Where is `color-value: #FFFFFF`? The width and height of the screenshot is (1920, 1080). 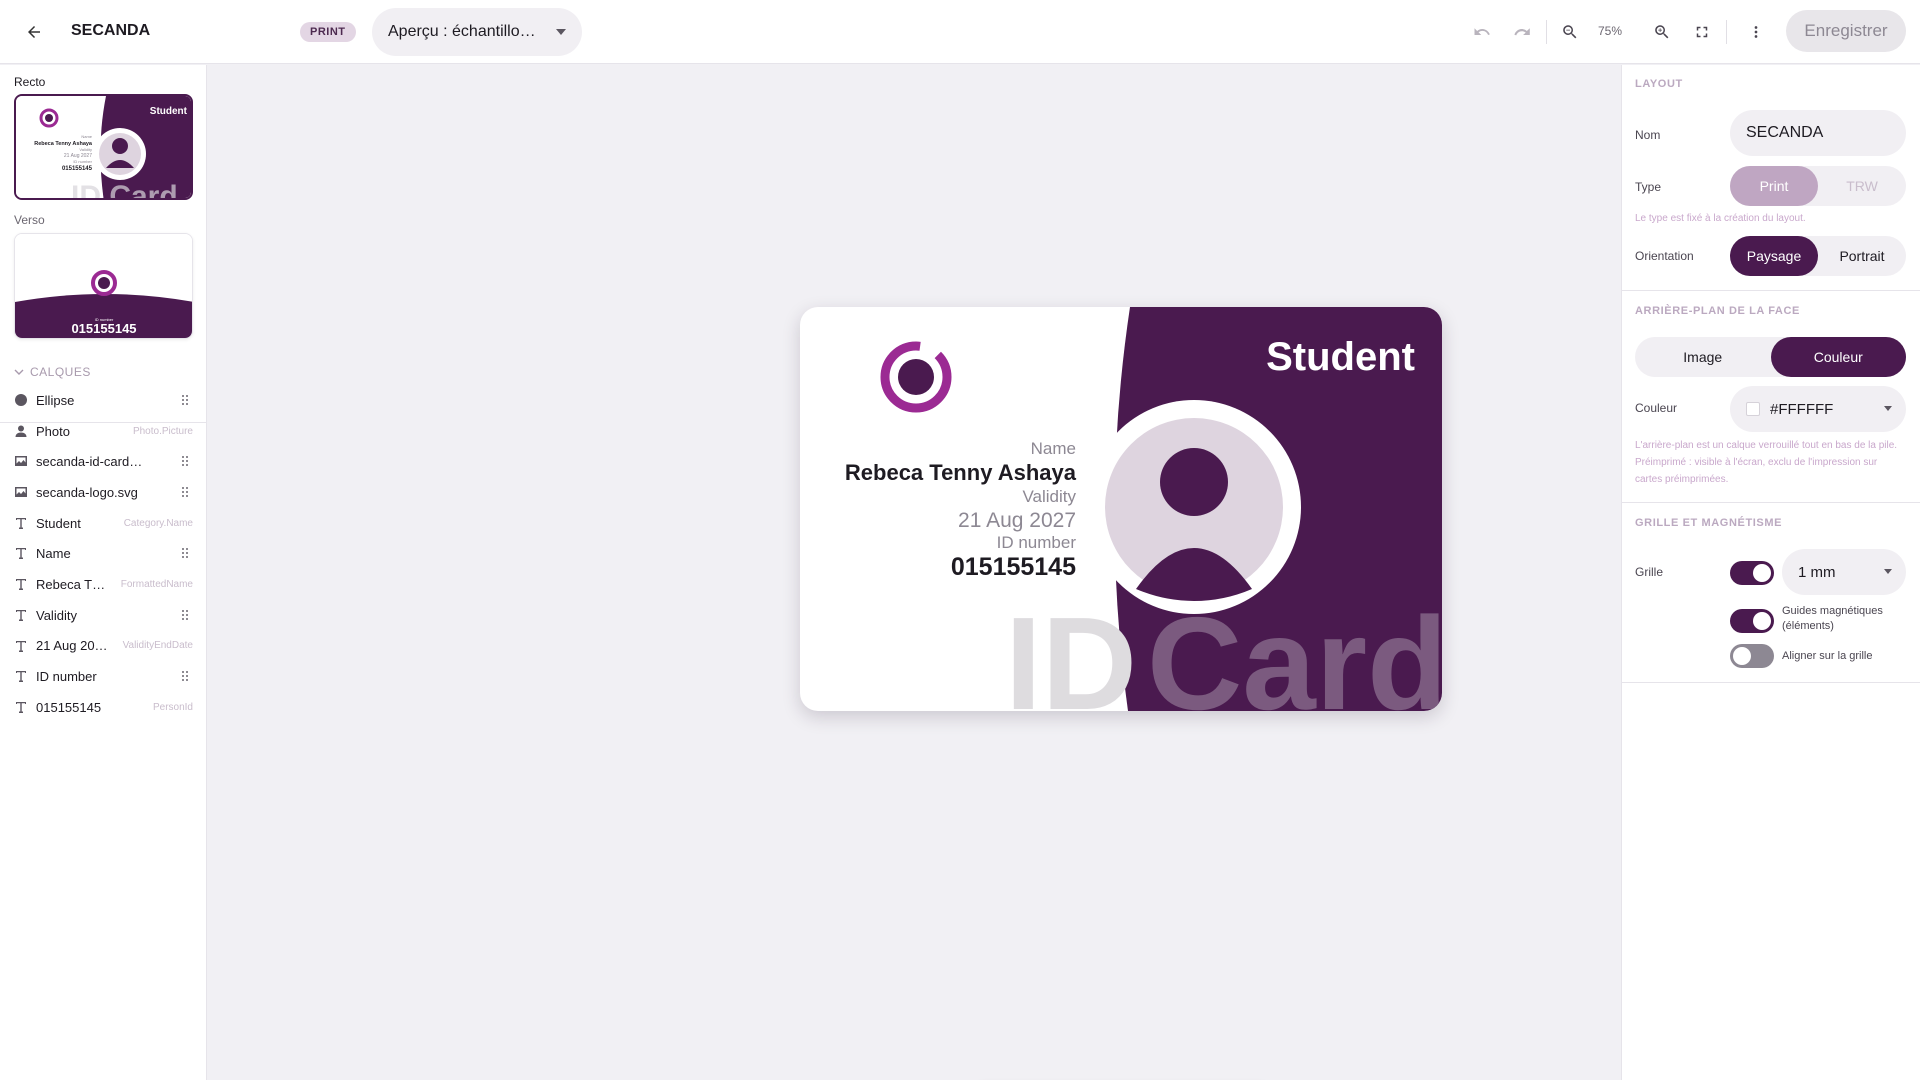 color-value: #FFFFFF is located at coordinates (1802, 409).